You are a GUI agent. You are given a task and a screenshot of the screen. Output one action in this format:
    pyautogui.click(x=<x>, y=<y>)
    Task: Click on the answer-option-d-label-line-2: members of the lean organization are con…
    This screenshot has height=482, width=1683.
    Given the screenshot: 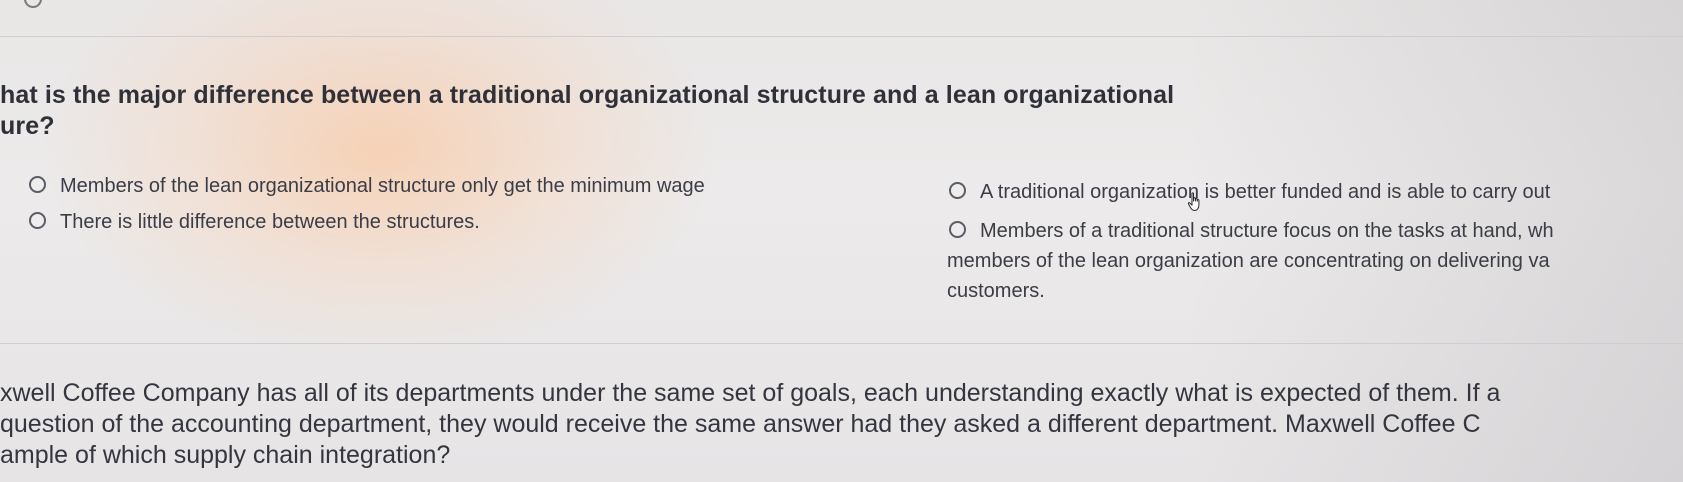 What is the action you would take?
    pyautogui.click(x=1248, y=261)
    